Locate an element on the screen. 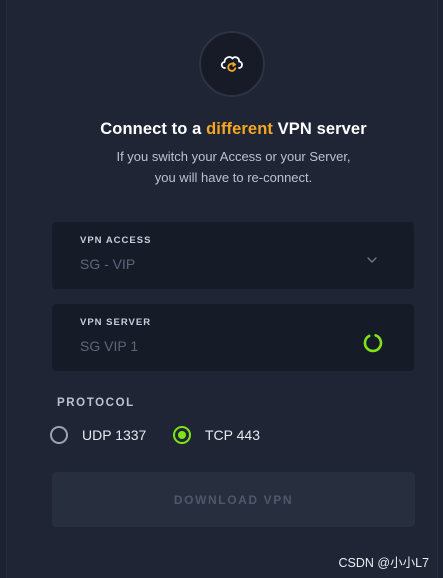 Image resolution: width=443 pixels, height=578 pixels. cloud-sync-icon is located at coordinates (232, 64).